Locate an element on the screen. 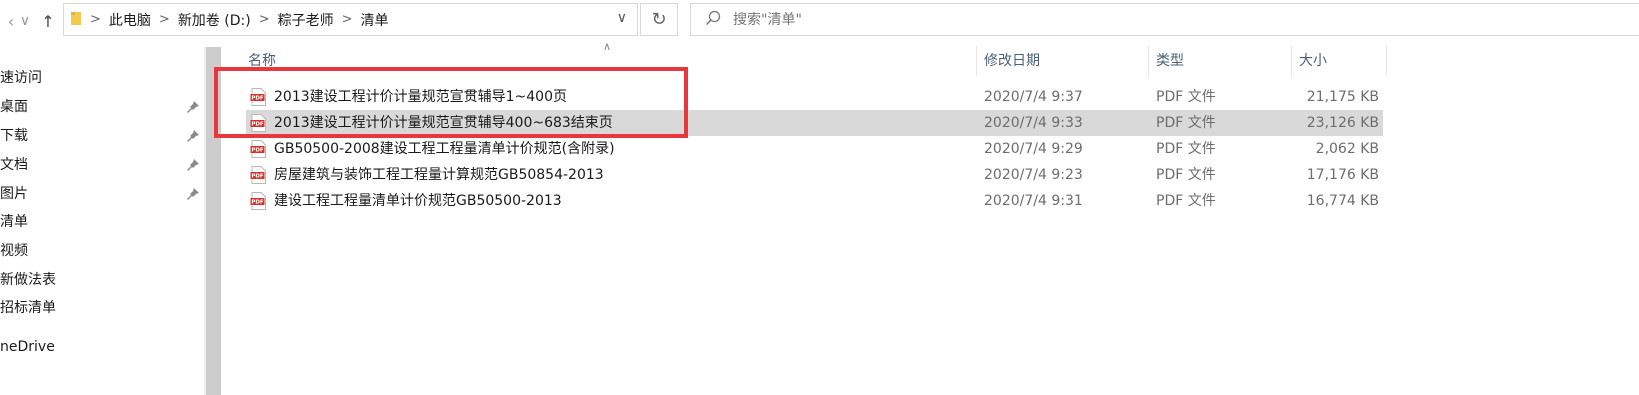 Image resolution: width=1639 pixels, height=395 pixels. refresh-button: ↻ is located at coordinates (659, 19).